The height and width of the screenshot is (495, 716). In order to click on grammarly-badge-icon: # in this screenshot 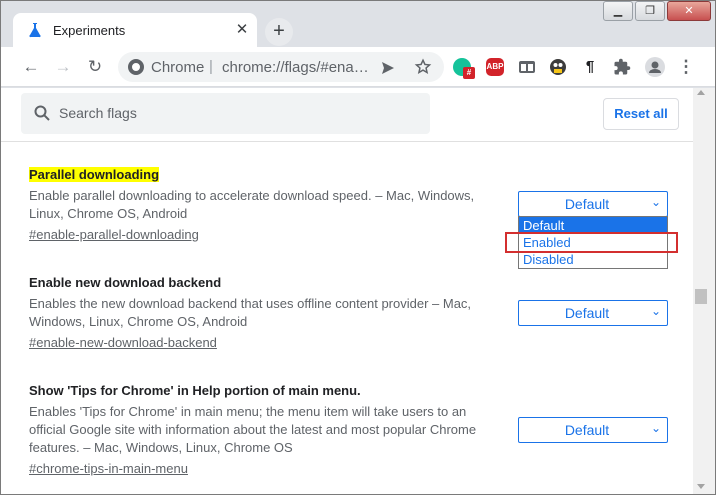, I will do `click(469, 73)`.